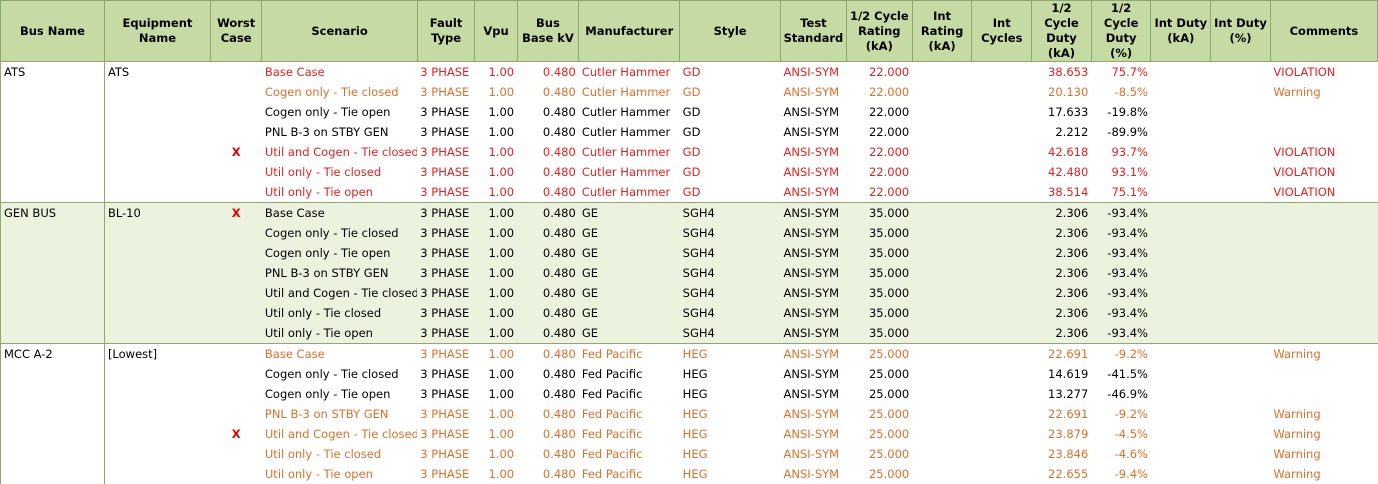  Describe the element at coordinates (496, 31) in the screenshot. I see `column-header-vpu: Vpu` at that location.